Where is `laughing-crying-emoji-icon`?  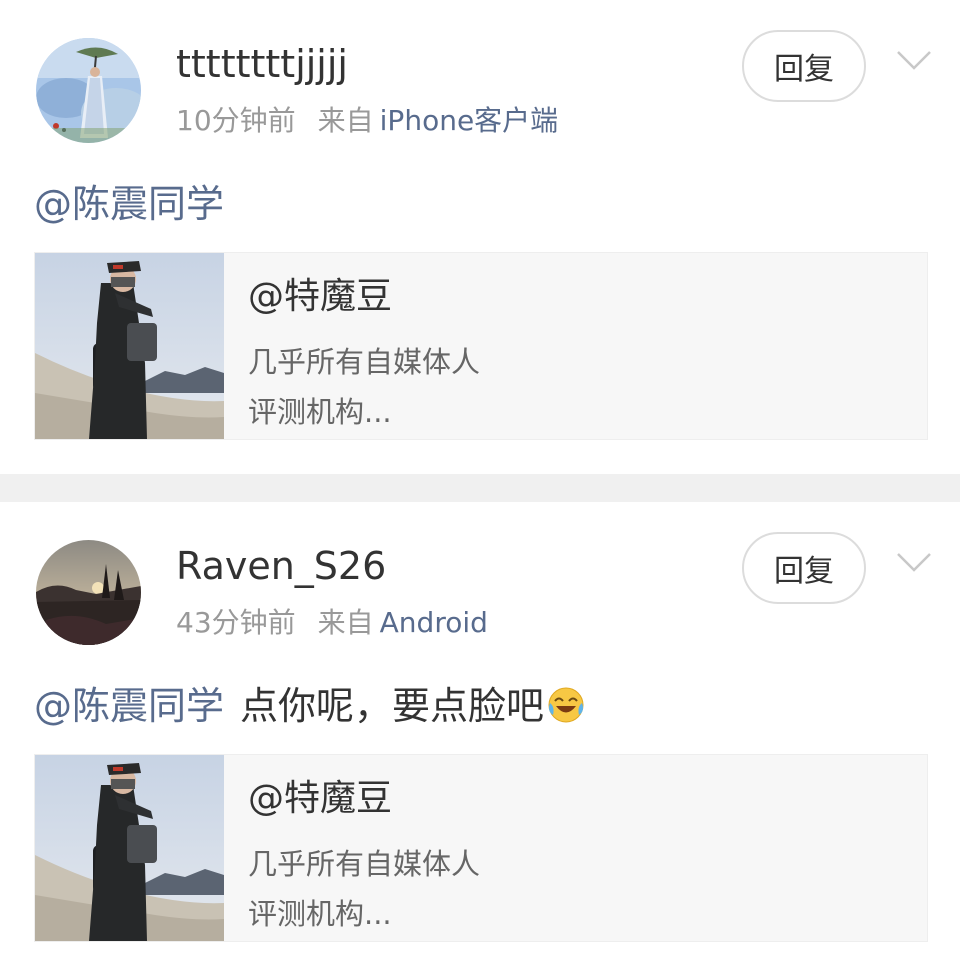
laughing-crying-emoji-icon is located at coordinates (566, 712).